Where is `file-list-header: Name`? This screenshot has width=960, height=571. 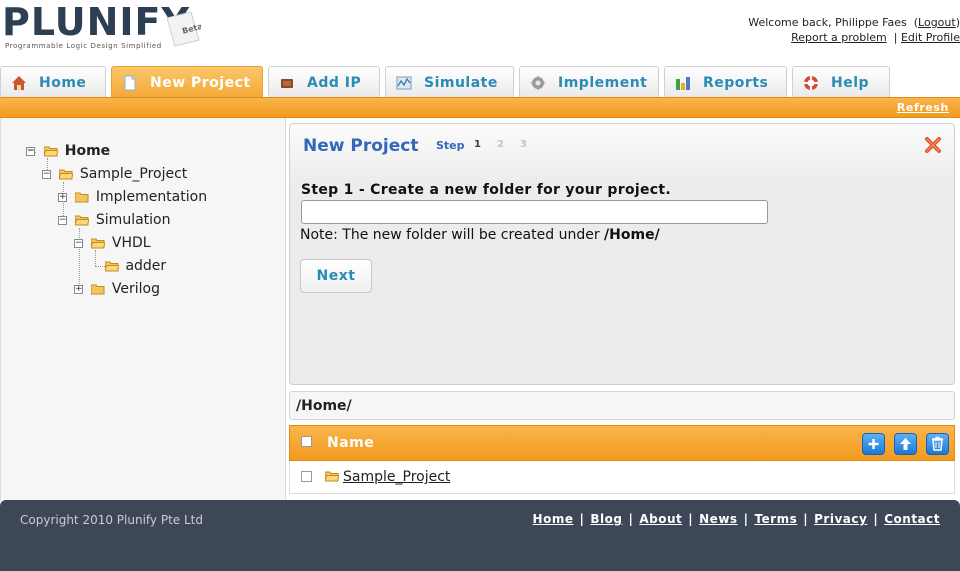 file-list-header: Name is located at coordinates (622, 443).